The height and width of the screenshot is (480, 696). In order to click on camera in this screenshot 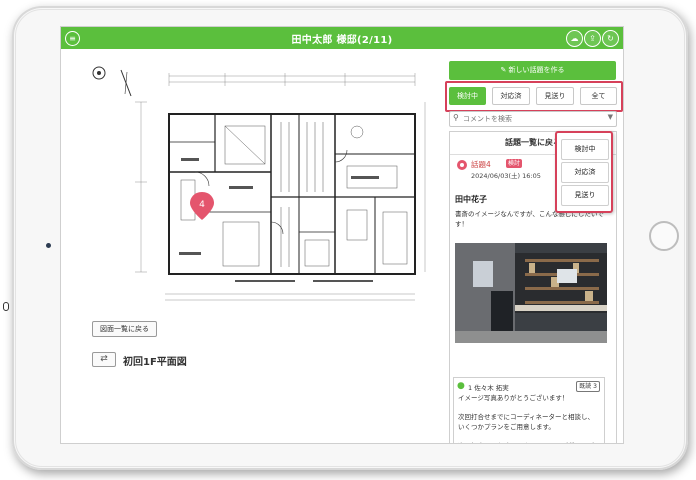, I will do `click(48, 245)`.